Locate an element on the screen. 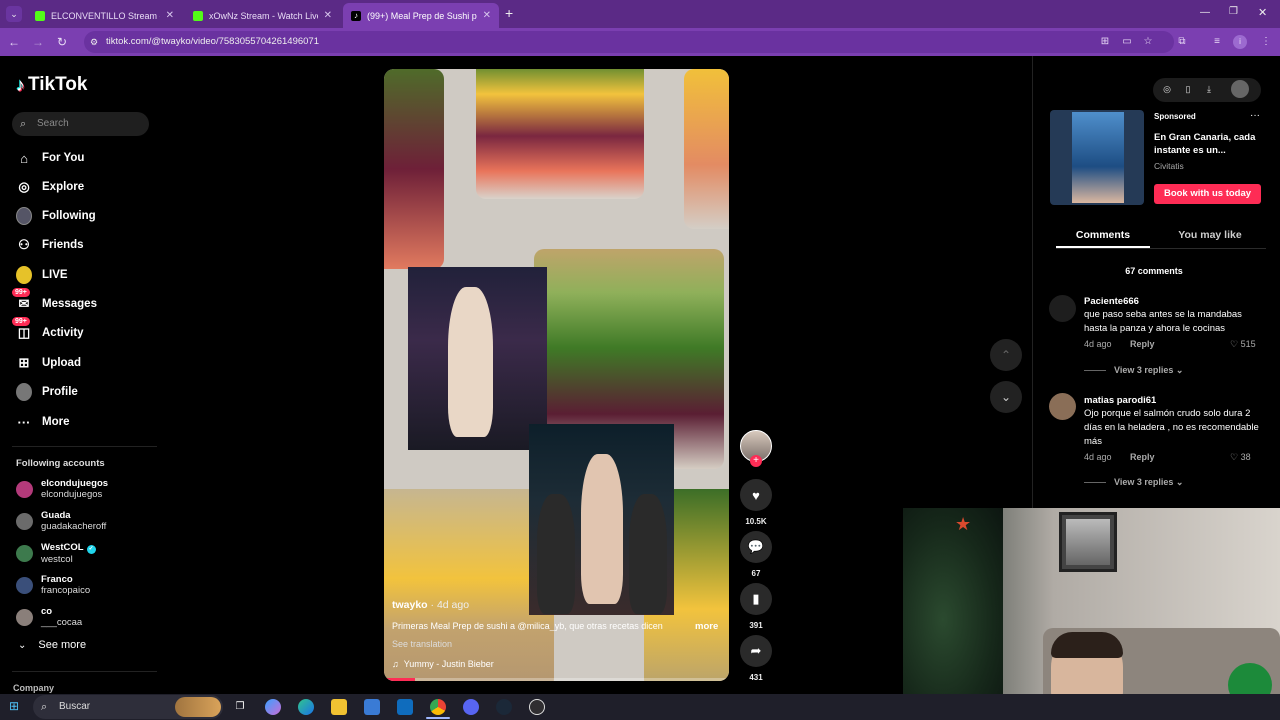 The height and width of the screenshot is (720, 1280). share-action: ➦ 431 is located at coordinates (756, 658).